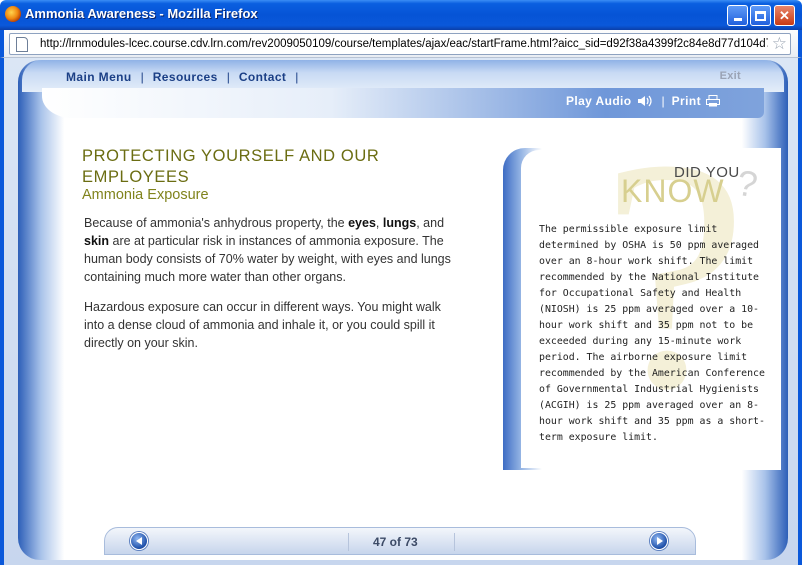  I want to click on maximize-button, so click(760, 15).